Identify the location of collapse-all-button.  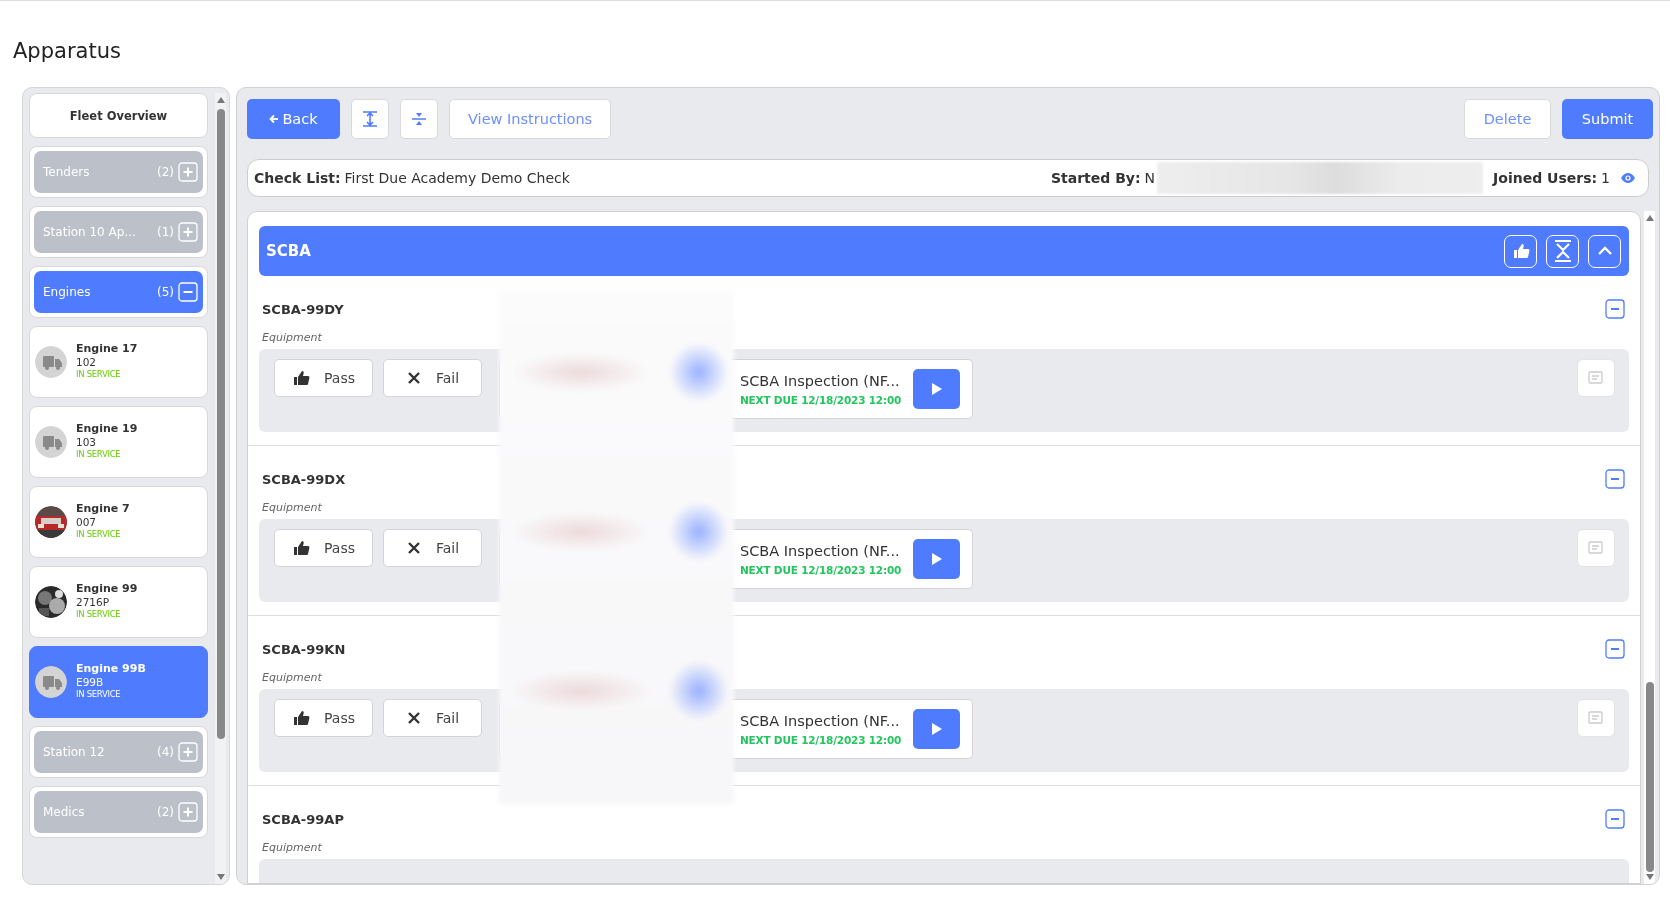
(419, 119).